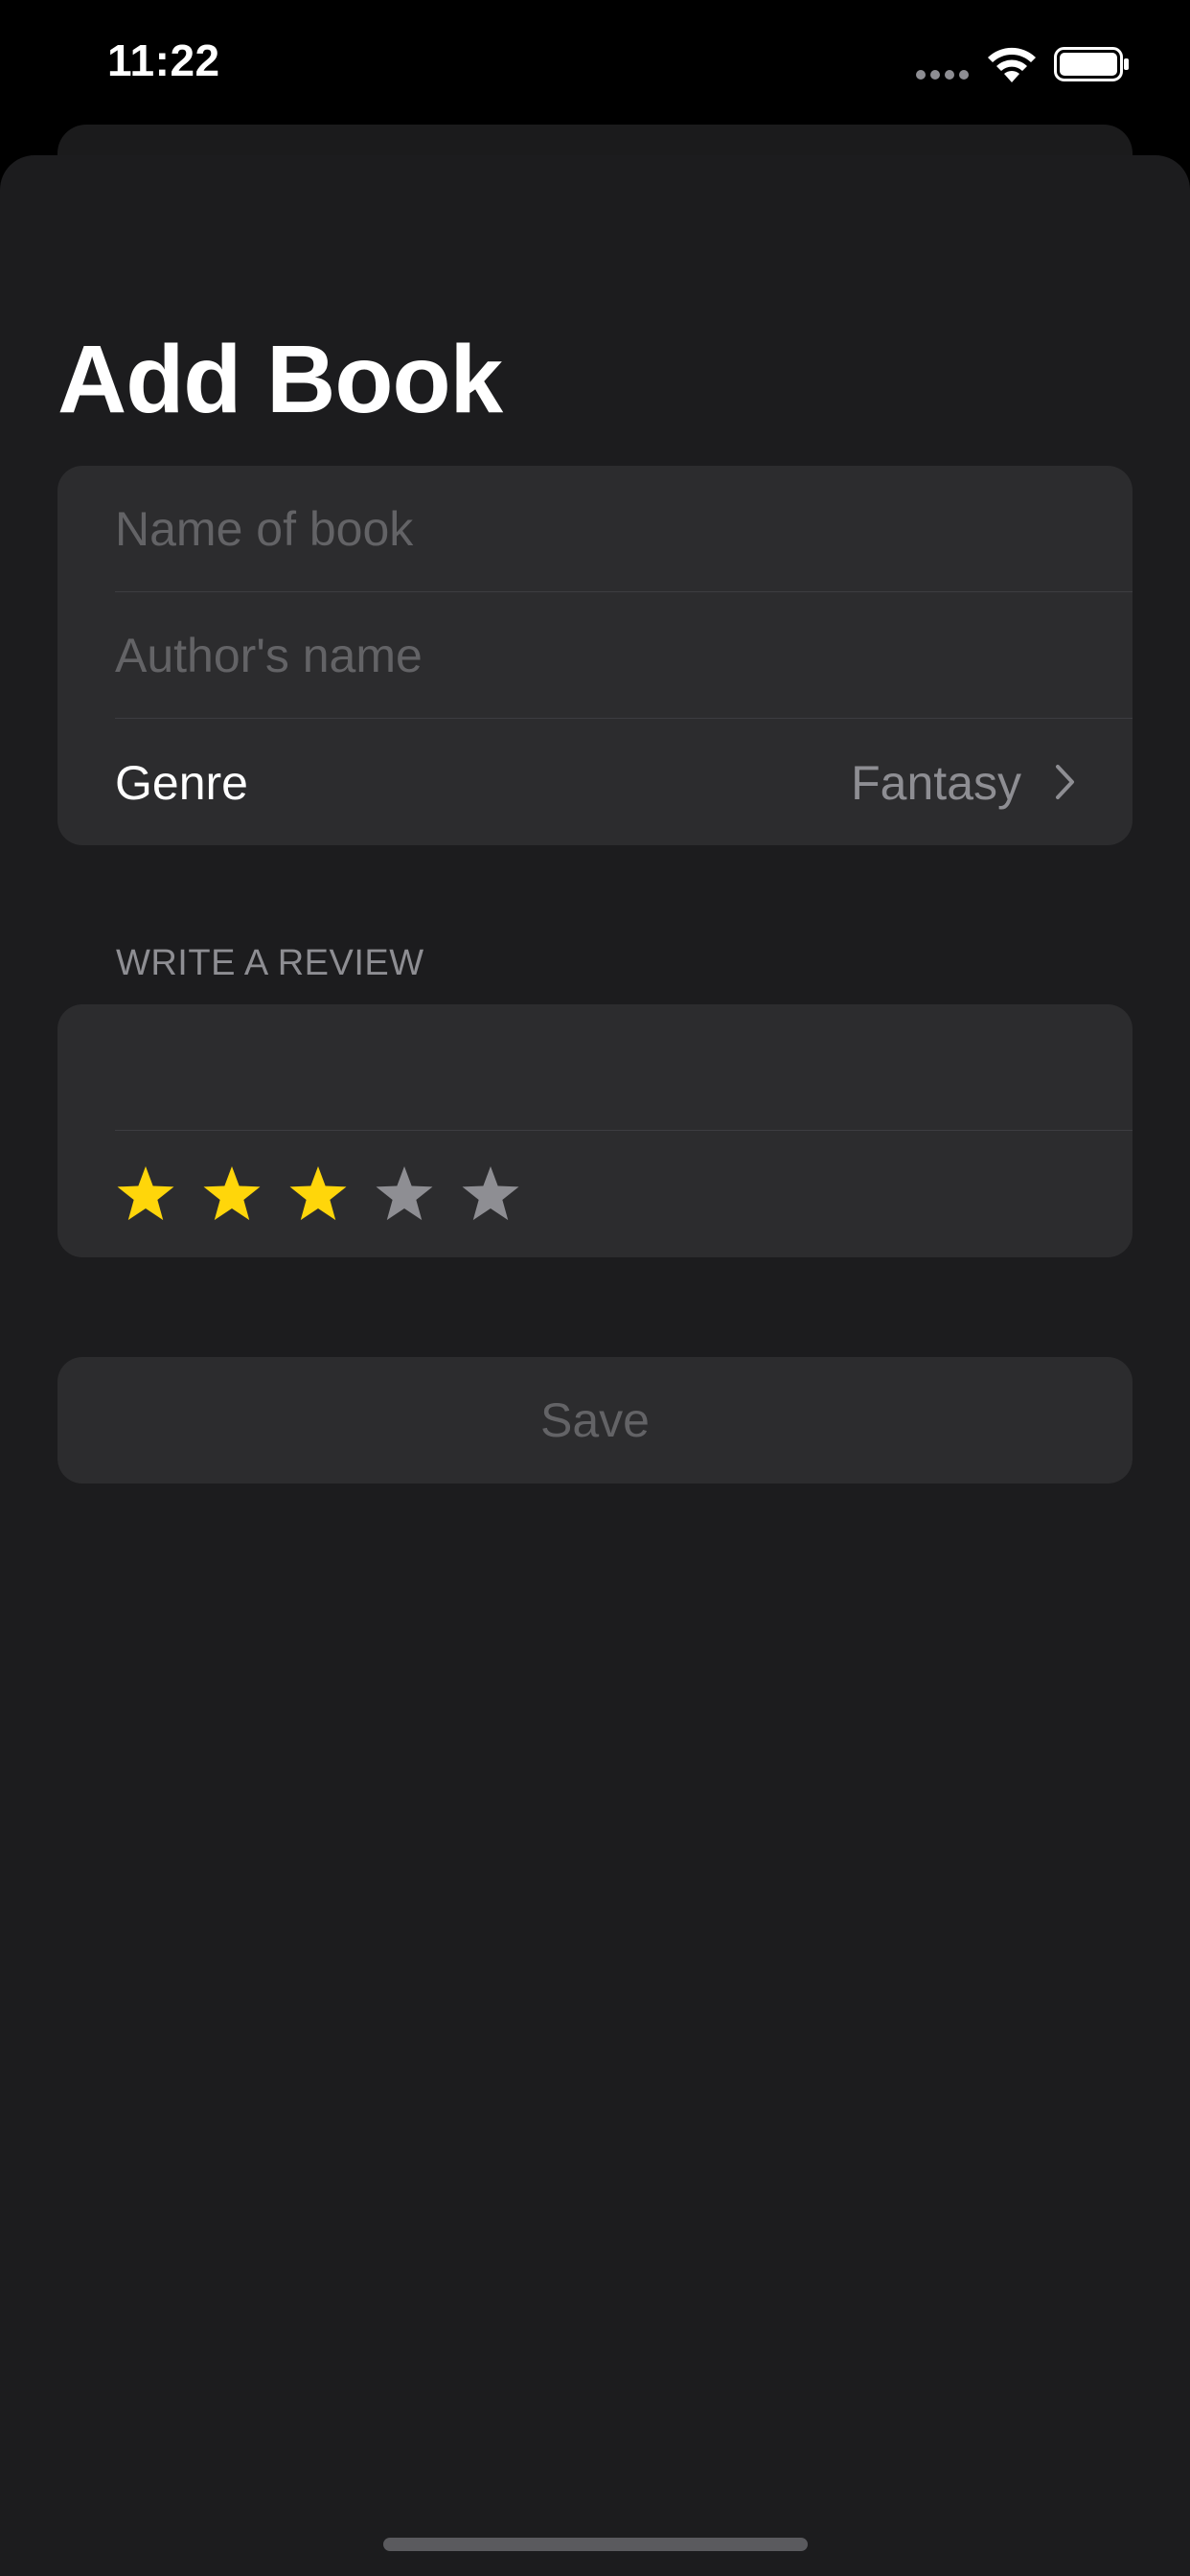  Describe the element at coordinates (1092, 64) in the screenshot. I see `battery-icon` at that location.